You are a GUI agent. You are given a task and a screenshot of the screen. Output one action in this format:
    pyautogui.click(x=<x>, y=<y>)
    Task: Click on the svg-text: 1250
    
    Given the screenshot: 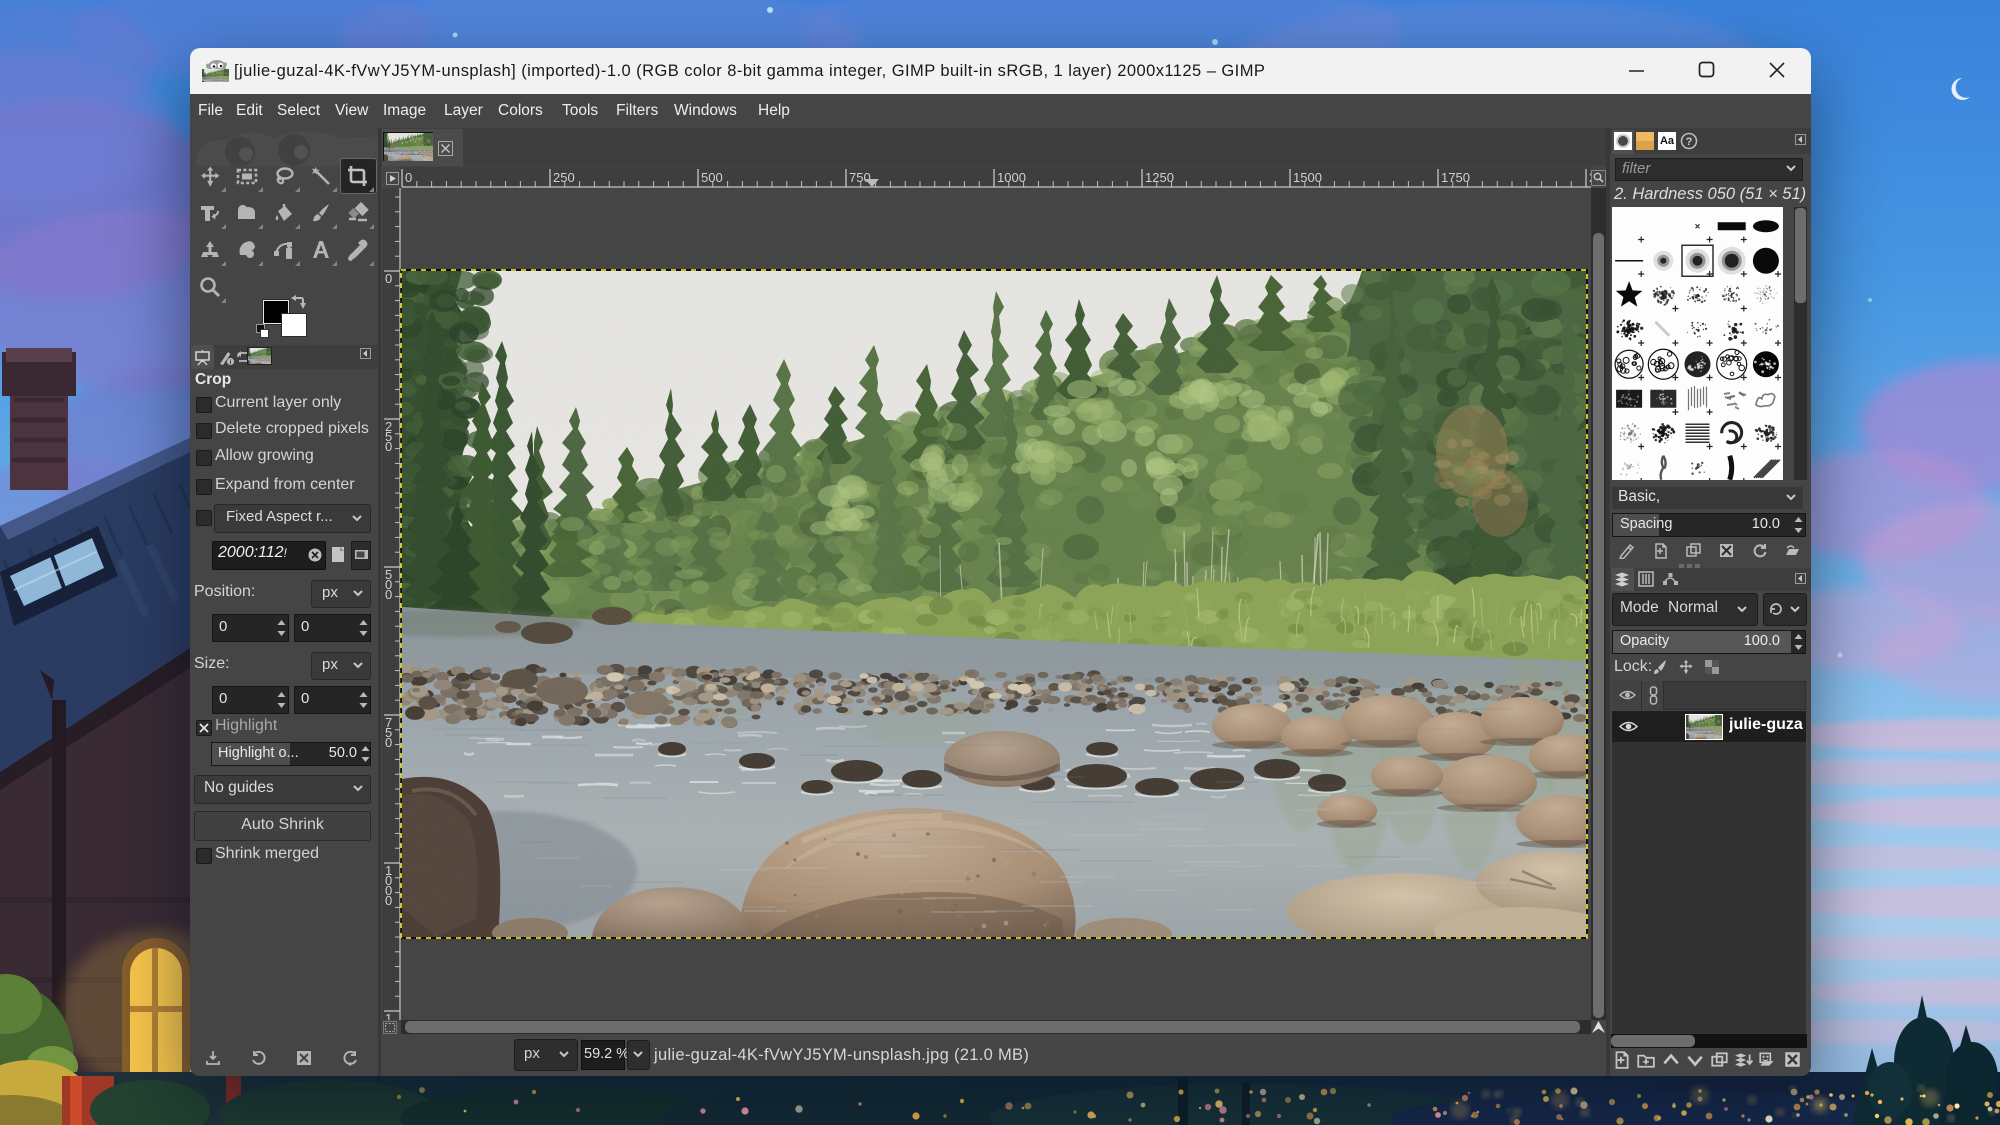 What is the action you would take?
    pyautogui.click(x=1159, y=177)
    